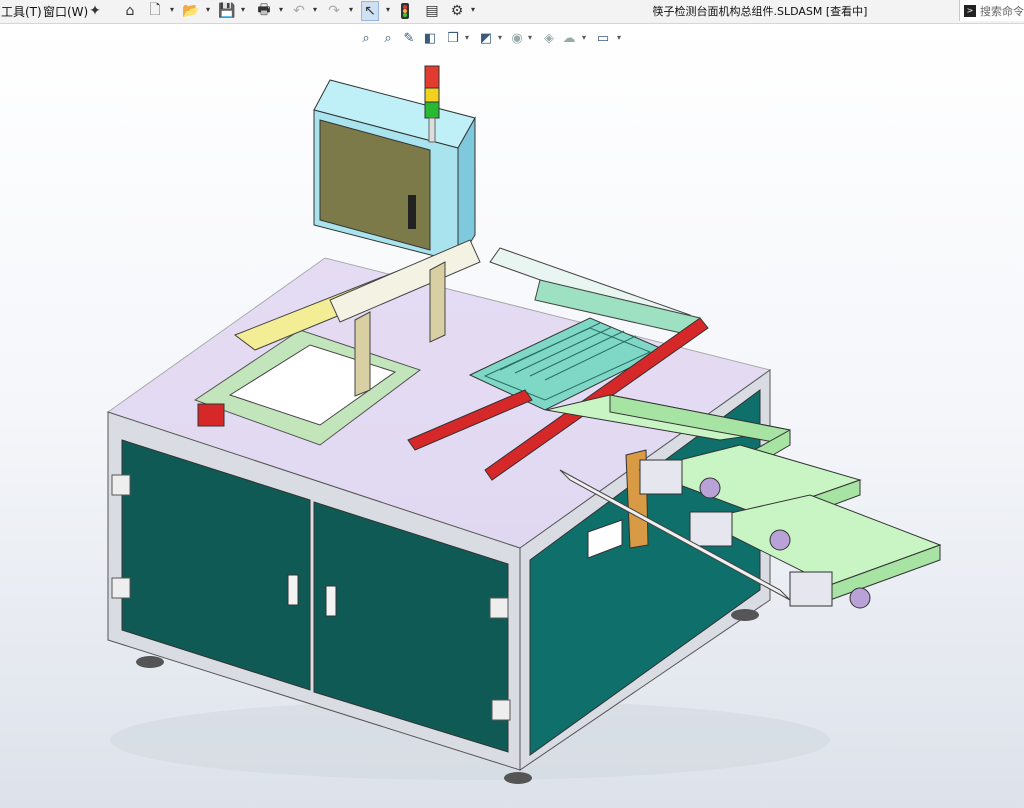  Describe the element at coordinates (394, 171) in the screenshot. I see `electrical-control-box` at that location.